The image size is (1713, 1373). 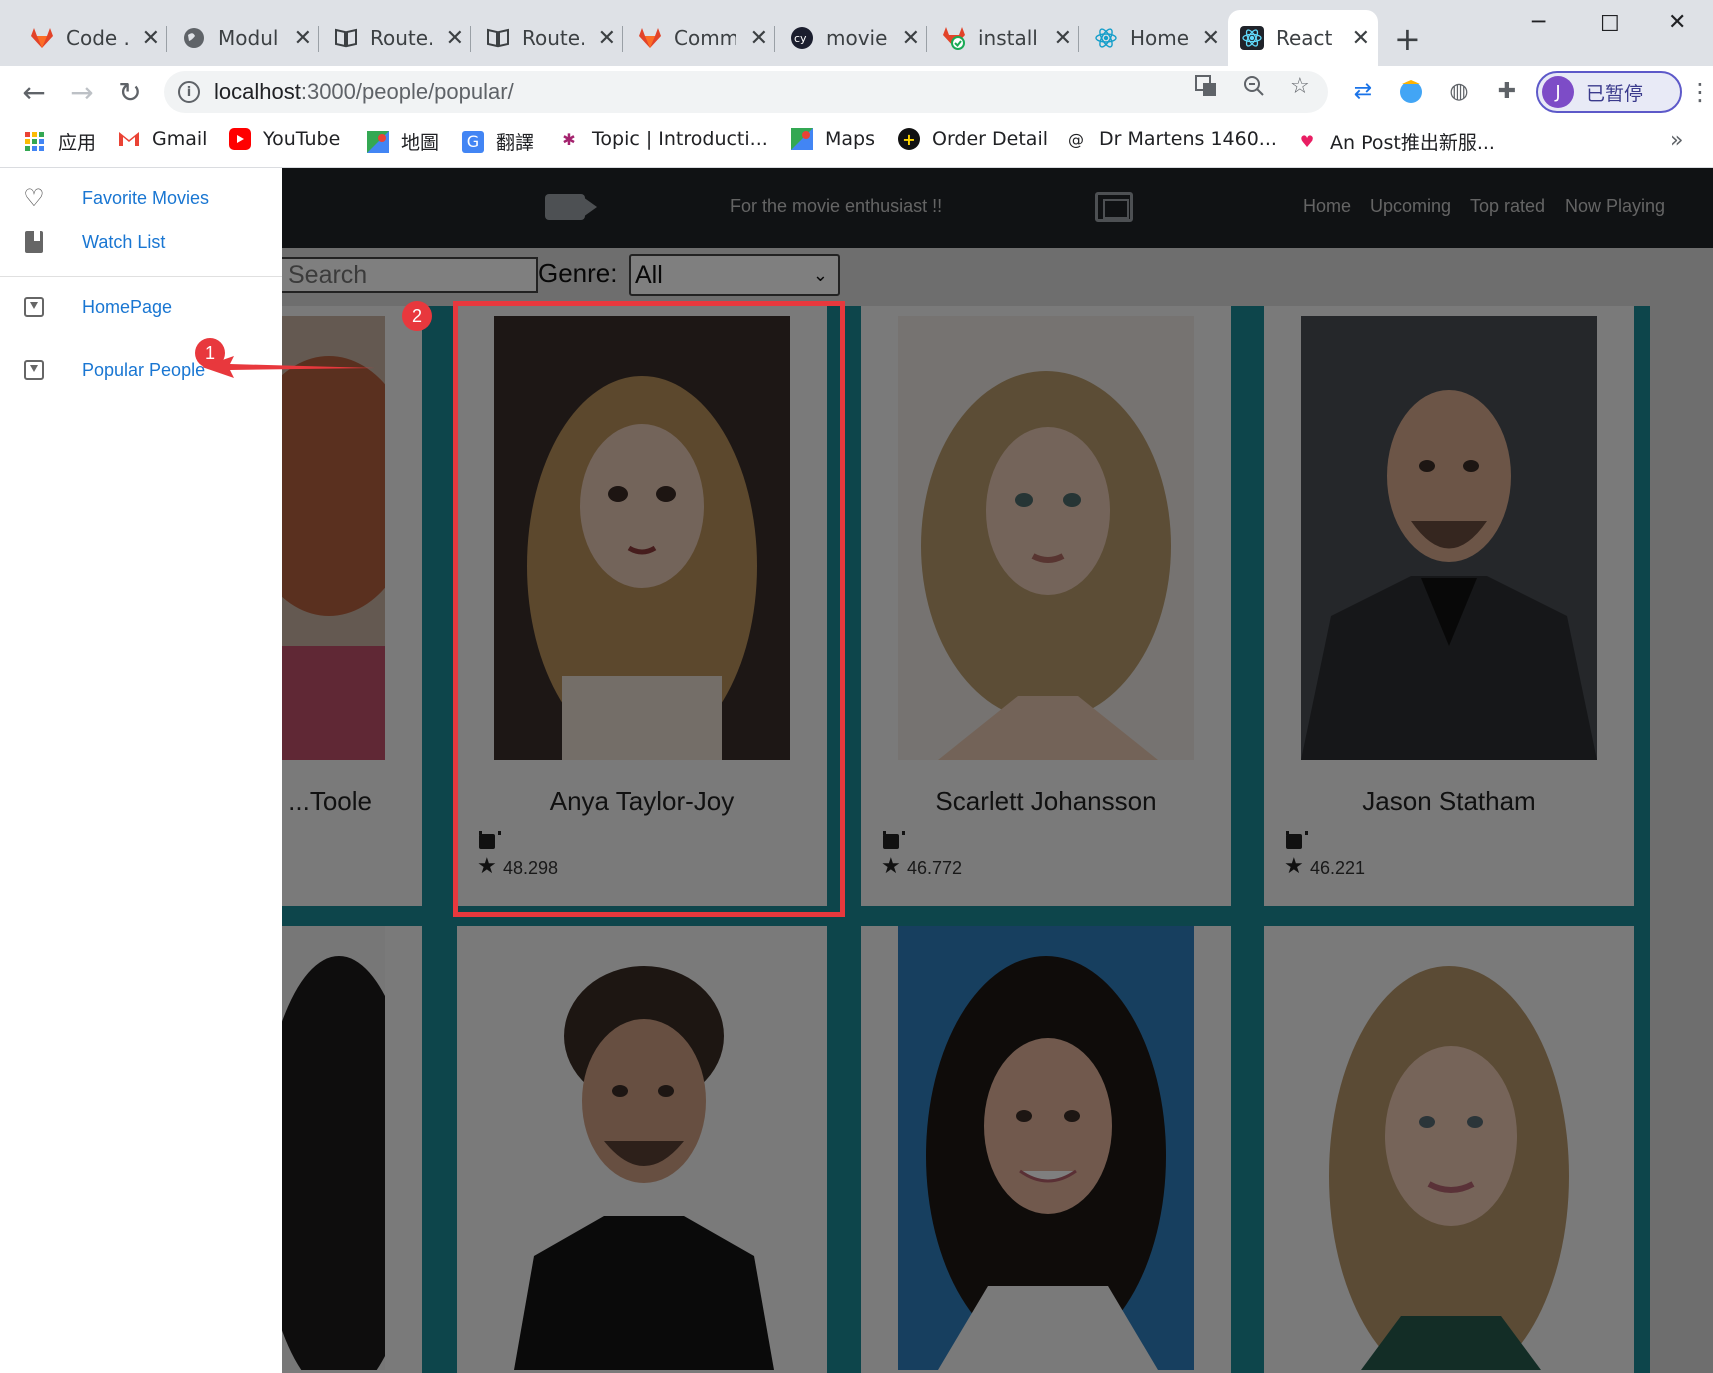 What do you see at coordinates (82, 92) in the screenshot?
I see `forward-icon: →` at bounding box center [82, 92].